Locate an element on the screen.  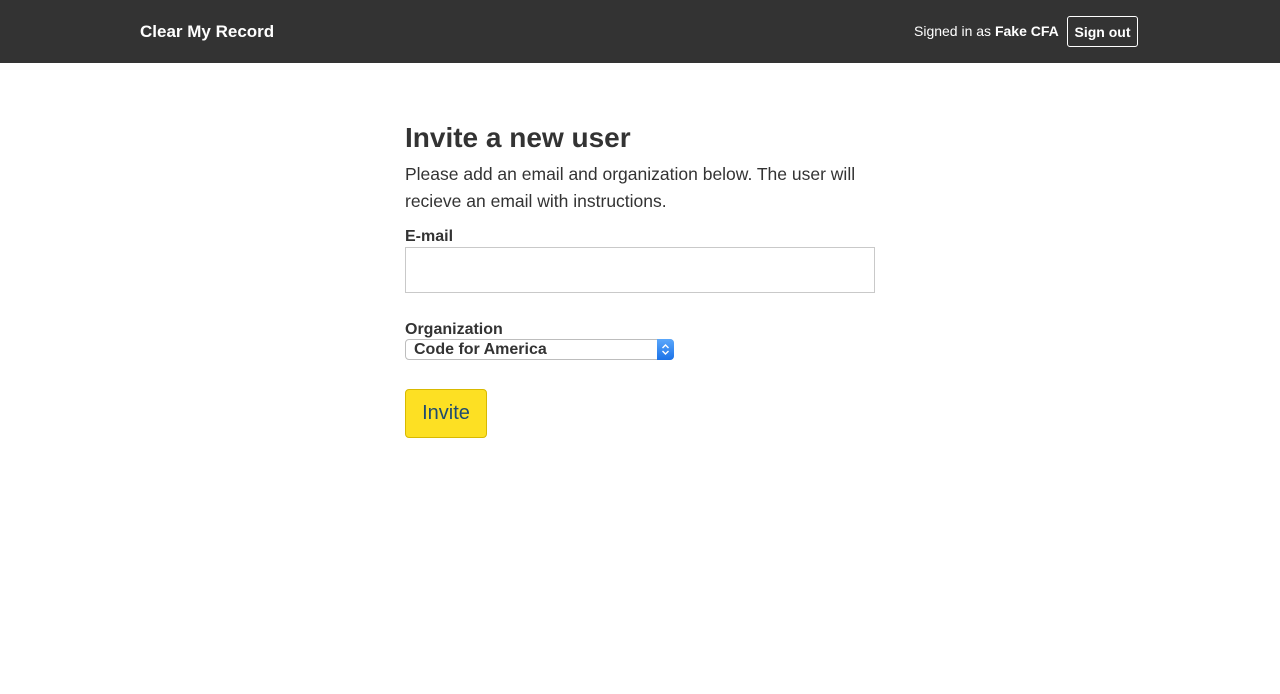
organization-selected-value: Code for America is located at coordinates (480, 349).